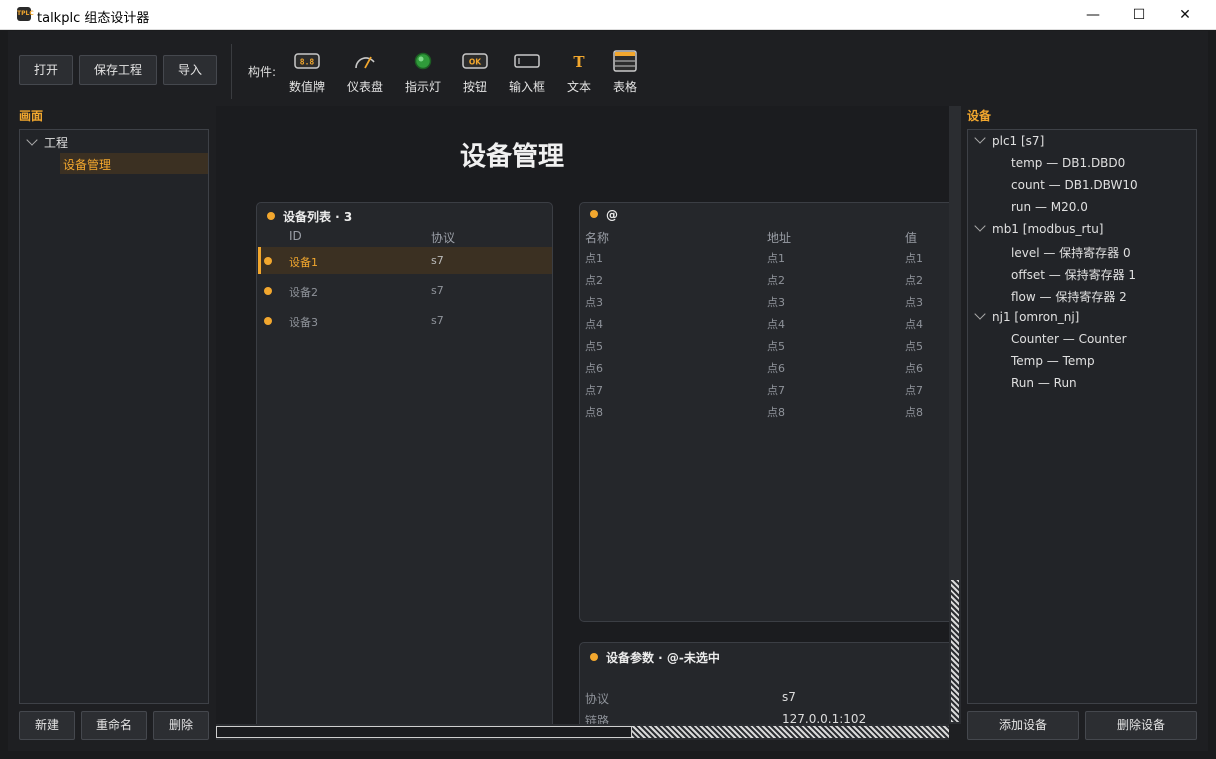 The height and width of the screenshot is (759, 1216). Describe the element at coordinates (579, 61) in the screenshot. I see `svg-text: T` at that location.